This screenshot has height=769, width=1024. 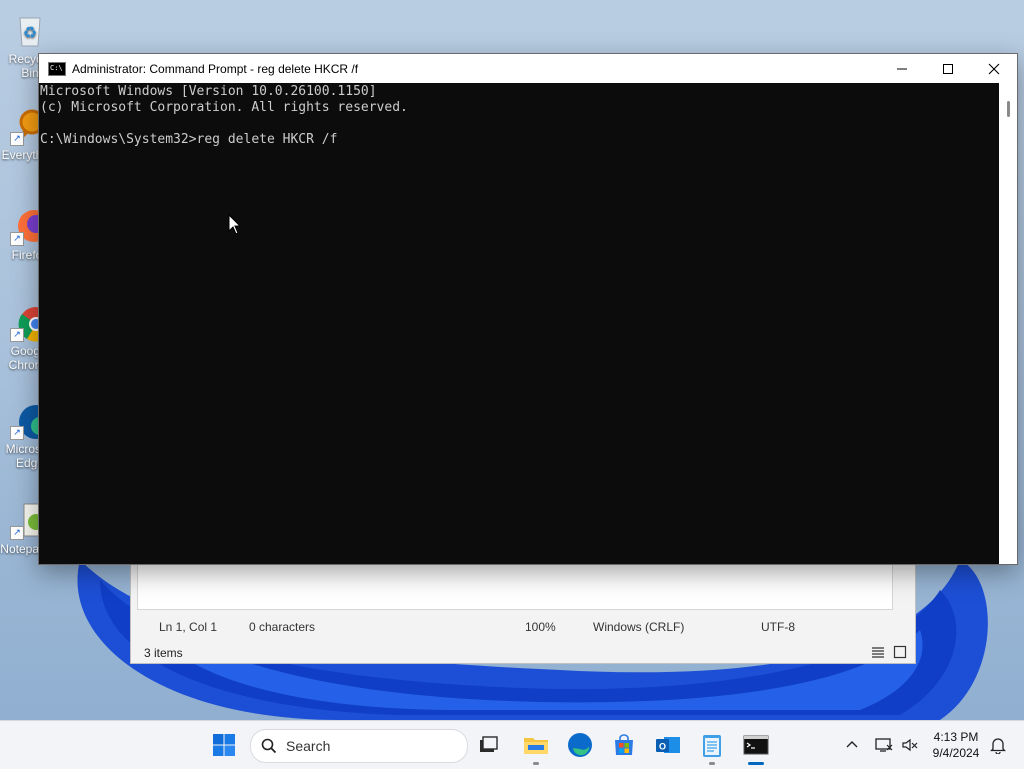 I want to click on active-indicator, so click(x=756, y=763).